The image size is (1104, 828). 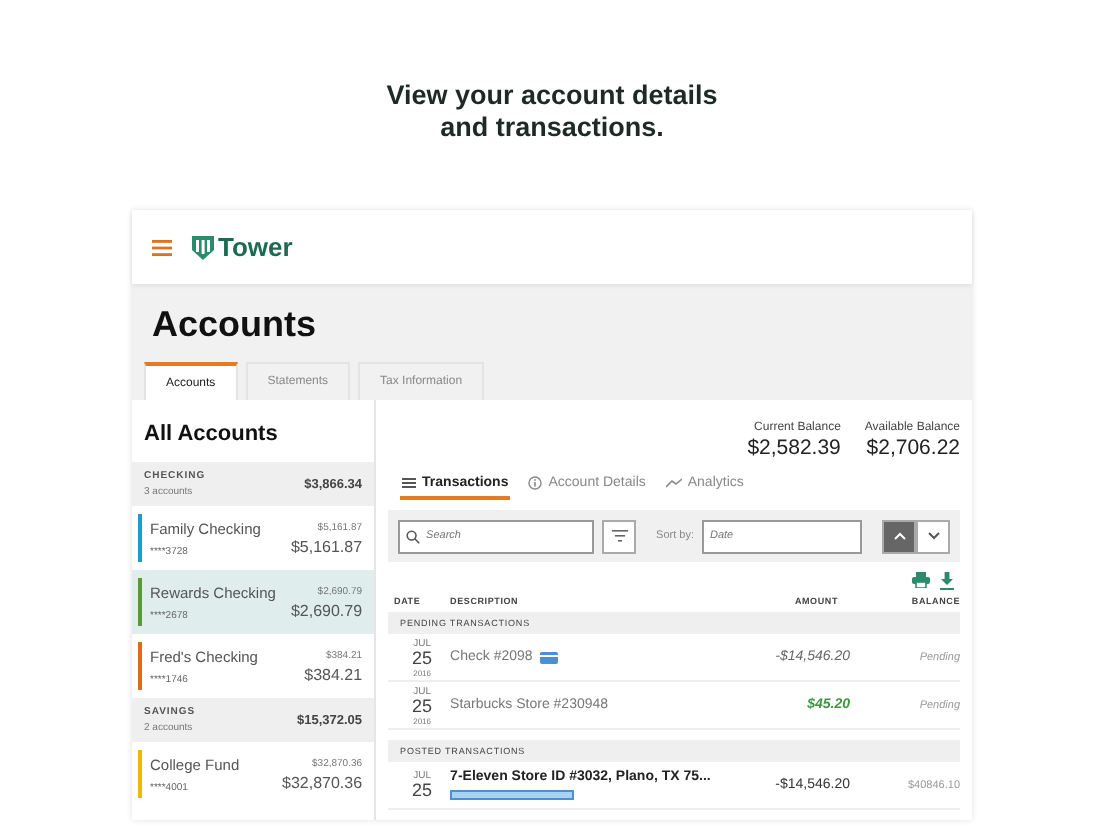 What do you see at coordinates (413, 536) in the screenshot?
I see `search-icon` at bounding box center [413, 536].